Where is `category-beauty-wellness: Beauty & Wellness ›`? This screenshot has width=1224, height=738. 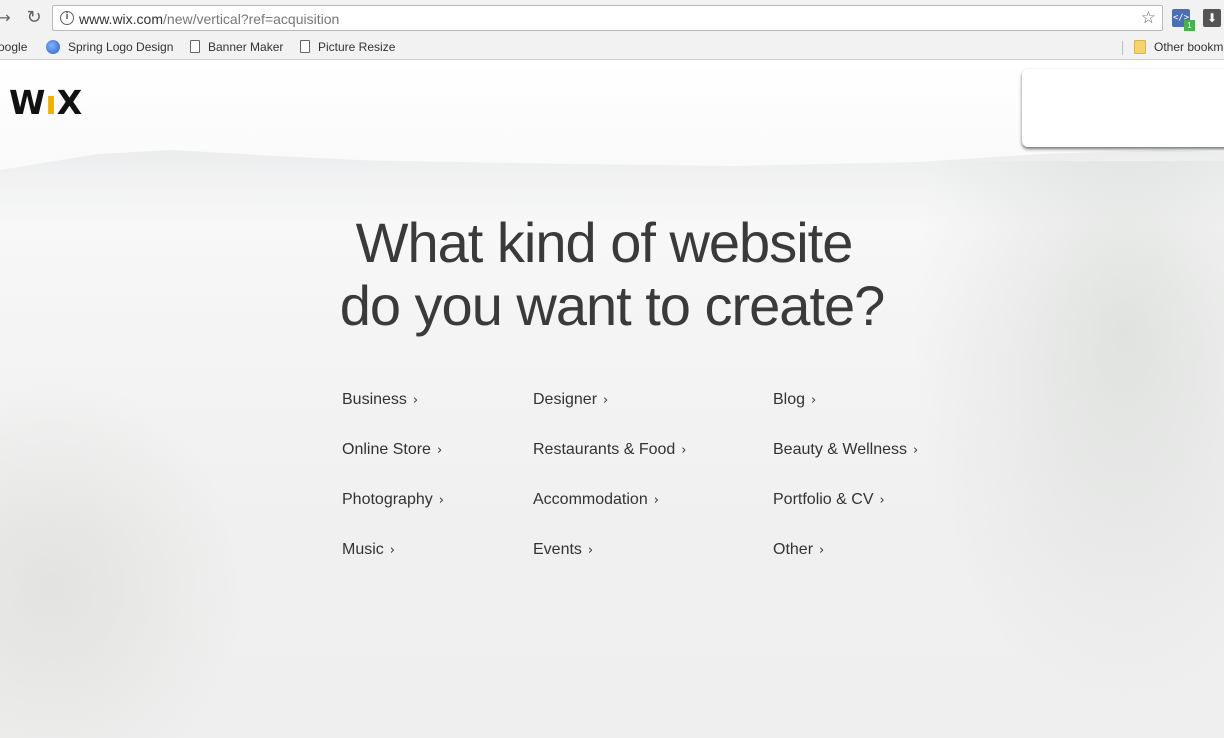
category-beauty-wellness: Beauty & Wellness › is located at coordinates (845, 450).